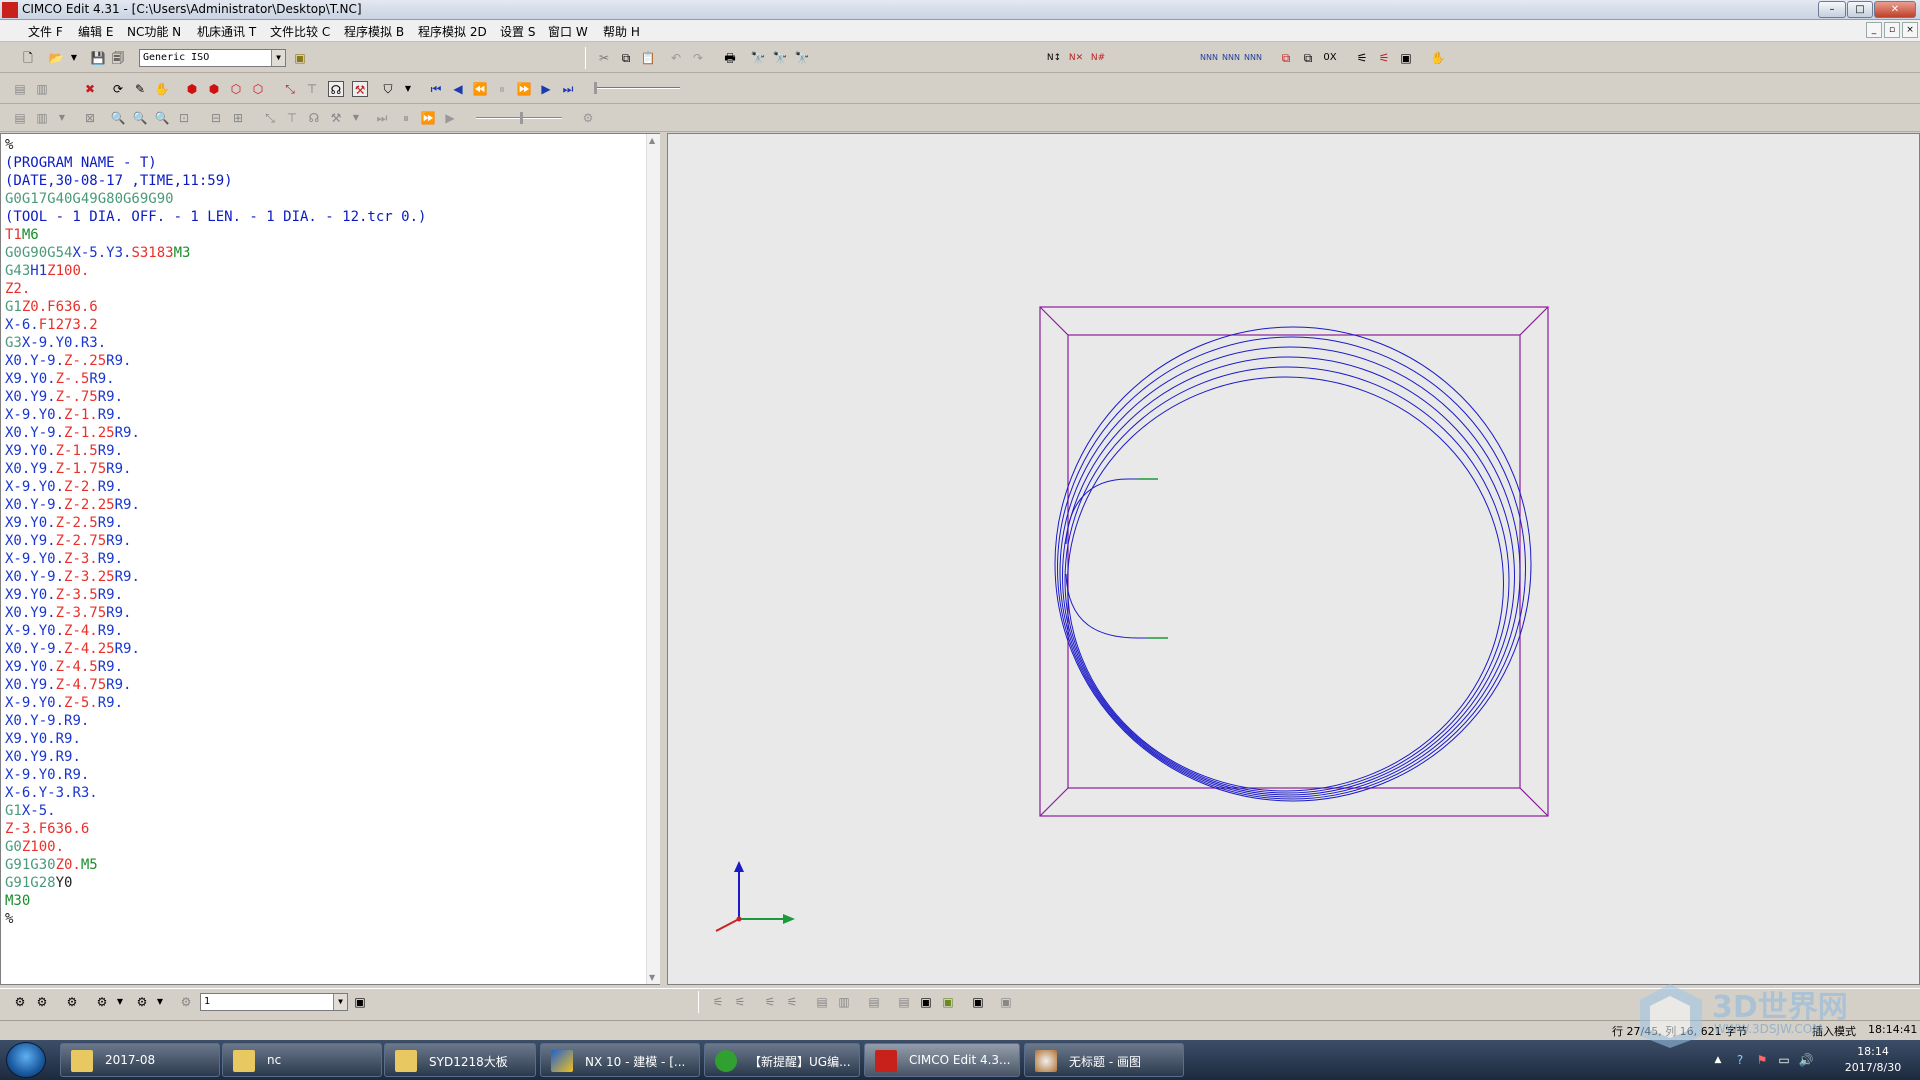 This screenshot has width=1920, height=1080. What do you see at coordinates (154, 31) in the screenshot?
I see `menu-nc-functions: NC功能 N` at bounding box center [154, 31].